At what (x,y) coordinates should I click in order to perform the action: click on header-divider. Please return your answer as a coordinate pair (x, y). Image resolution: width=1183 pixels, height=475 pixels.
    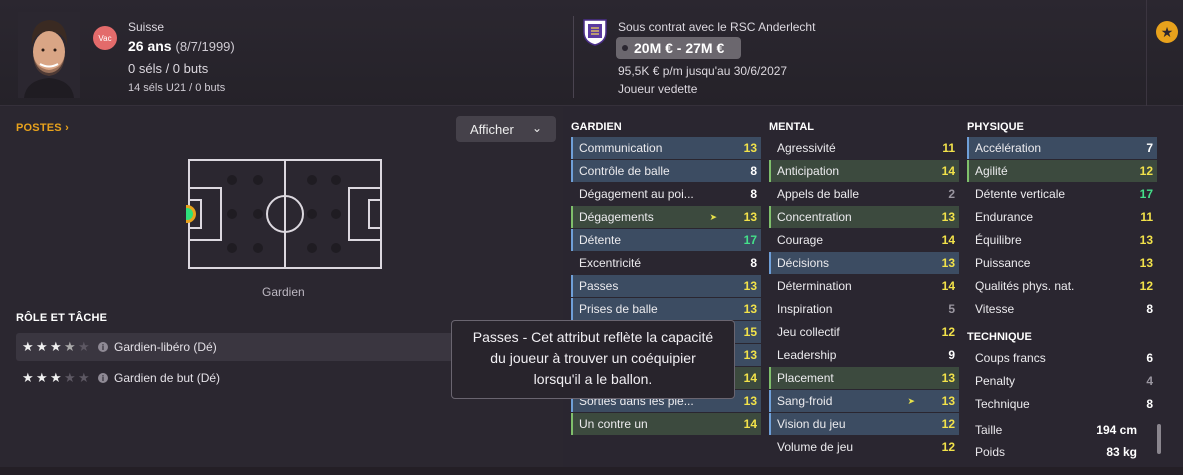
    Looking at the image, I should click on (573, 57).